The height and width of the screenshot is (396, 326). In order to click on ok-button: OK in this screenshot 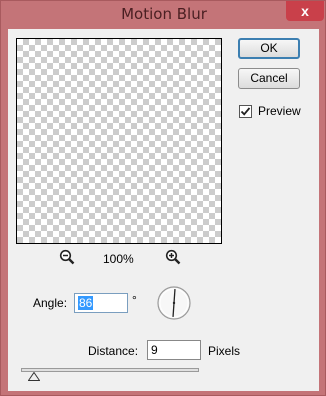, I will do `click(269, 48)`.